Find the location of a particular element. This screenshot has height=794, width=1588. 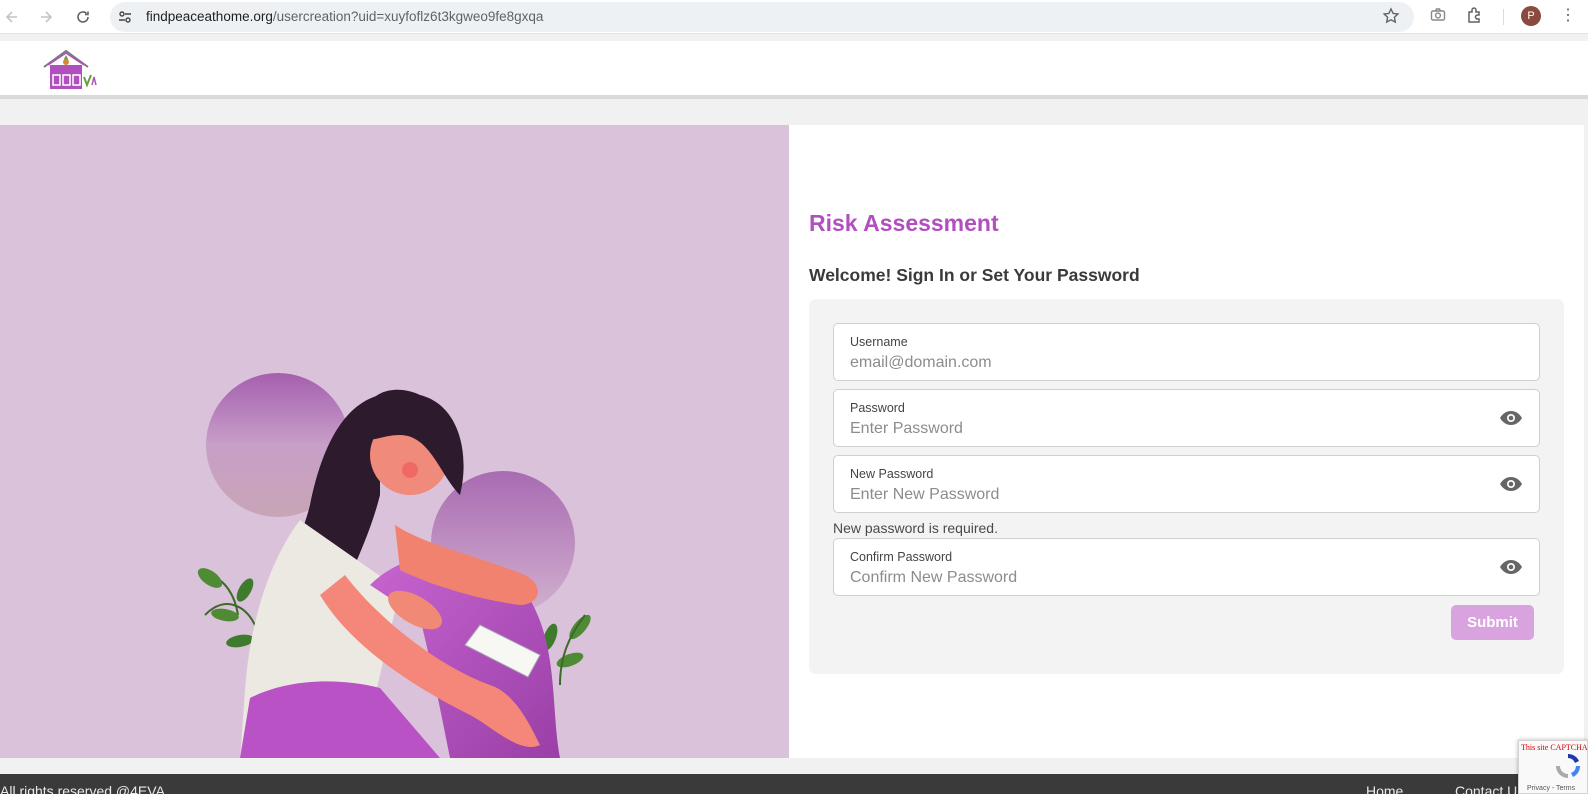

footer-link-home: Home is located at coordinates (1384, 788).